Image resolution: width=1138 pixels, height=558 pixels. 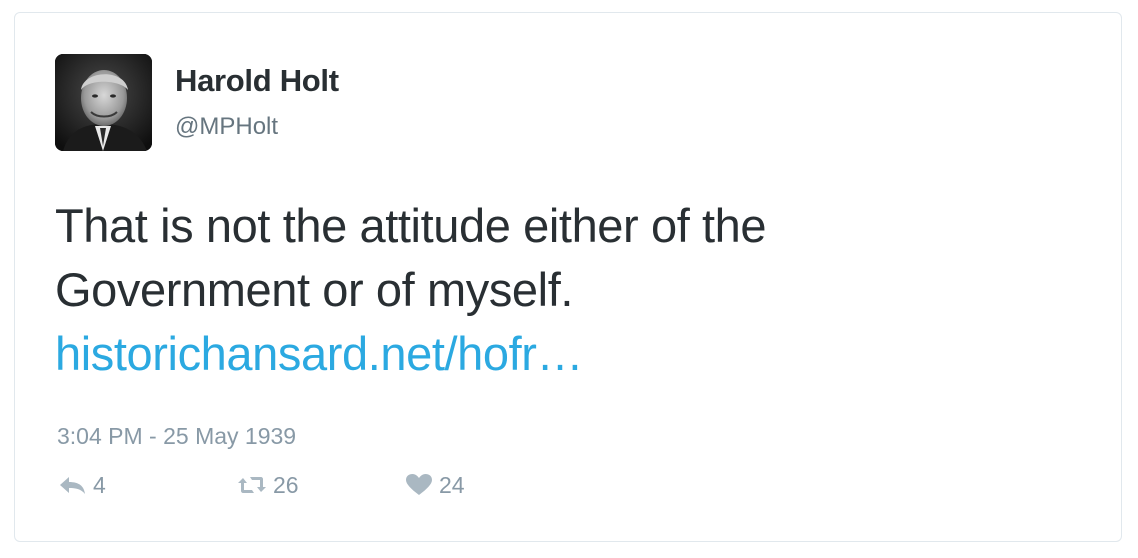 I want to click on reply-button: 4, so click(x=81, y=485).